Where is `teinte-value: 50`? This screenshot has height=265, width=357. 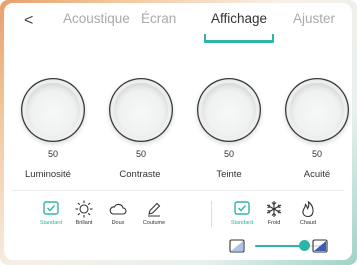
teinte-value: 50 is located at coordinates (228, 154).